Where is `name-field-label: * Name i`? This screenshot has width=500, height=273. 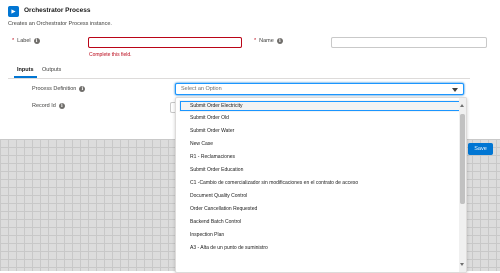 name-field-label: * Name i is located at coordinates (268, 41).